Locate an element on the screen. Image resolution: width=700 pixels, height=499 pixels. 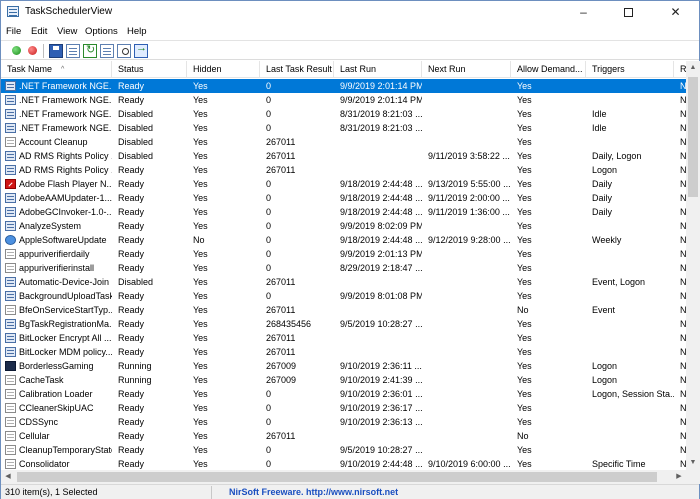
menu-edit: Edit is located at coordinates (39, 31).